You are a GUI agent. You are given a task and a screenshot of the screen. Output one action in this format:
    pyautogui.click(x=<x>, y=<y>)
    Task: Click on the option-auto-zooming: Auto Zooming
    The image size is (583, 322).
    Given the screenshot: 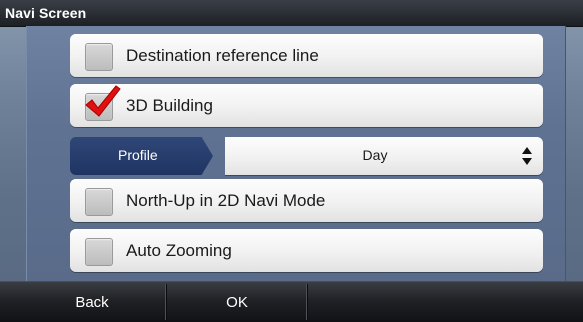 What is the action you would take?
    pyautogui.click(x=306, y=250)
    